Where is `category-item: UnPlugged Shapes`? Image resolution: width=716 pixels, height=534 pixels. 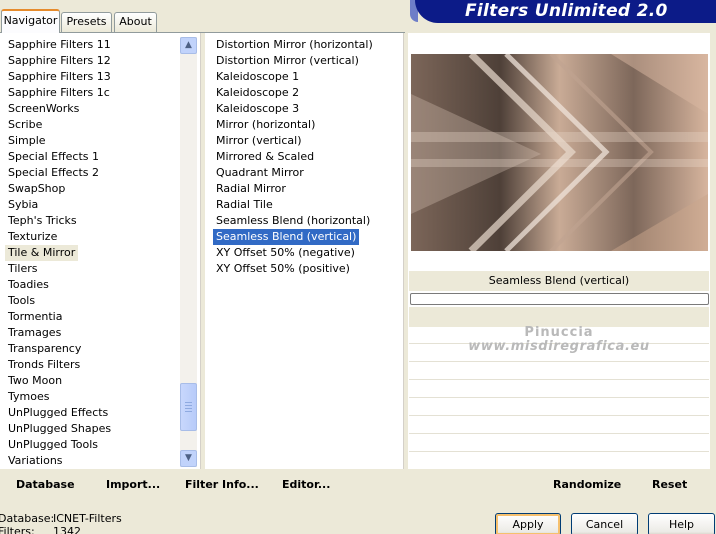
category-item: UnPlugged Shapes is located at coordinates (91, 429).